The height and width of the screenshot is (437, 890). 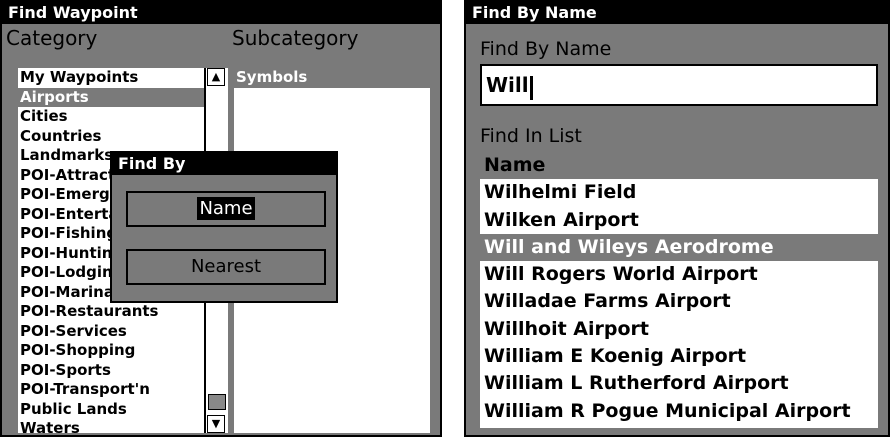 I want to click on result-item: Wilken Airport, so click(x=679, y=220).